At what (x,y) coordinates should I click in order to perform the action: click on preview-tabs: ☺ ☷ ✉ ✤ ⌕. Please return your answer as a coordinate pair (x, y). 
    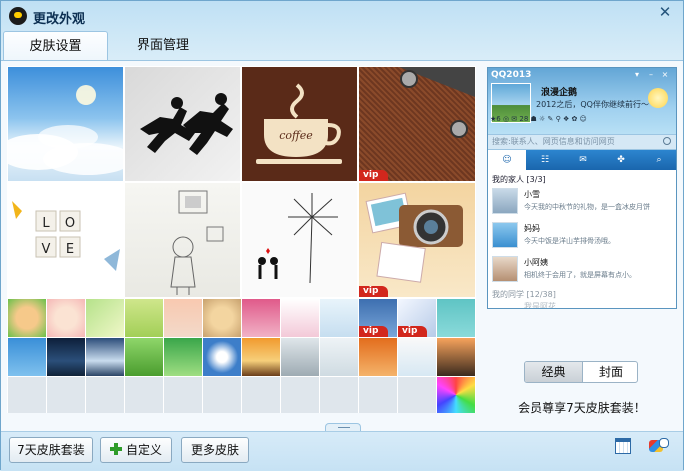
    Looking at the image, I should click on (582, 160).